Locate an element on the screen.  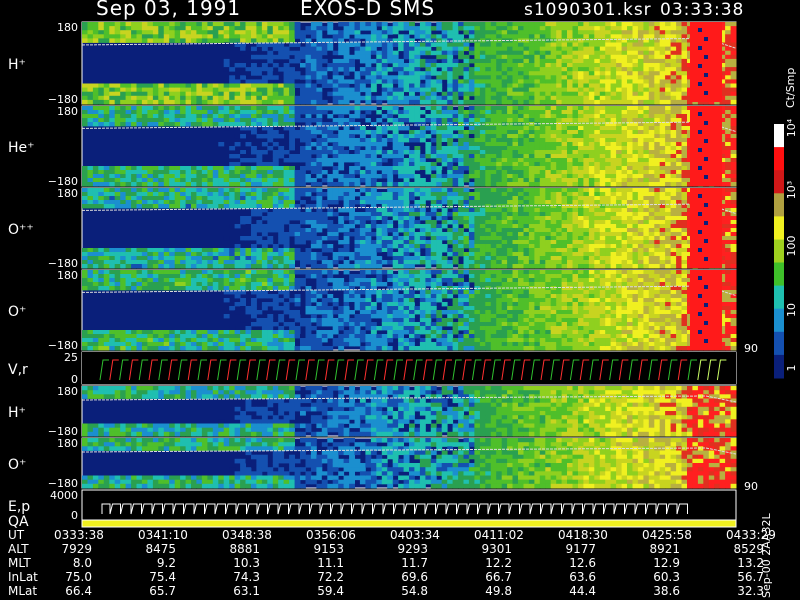
panel-ymax-3: 180 is located at coordinates (67, 193).